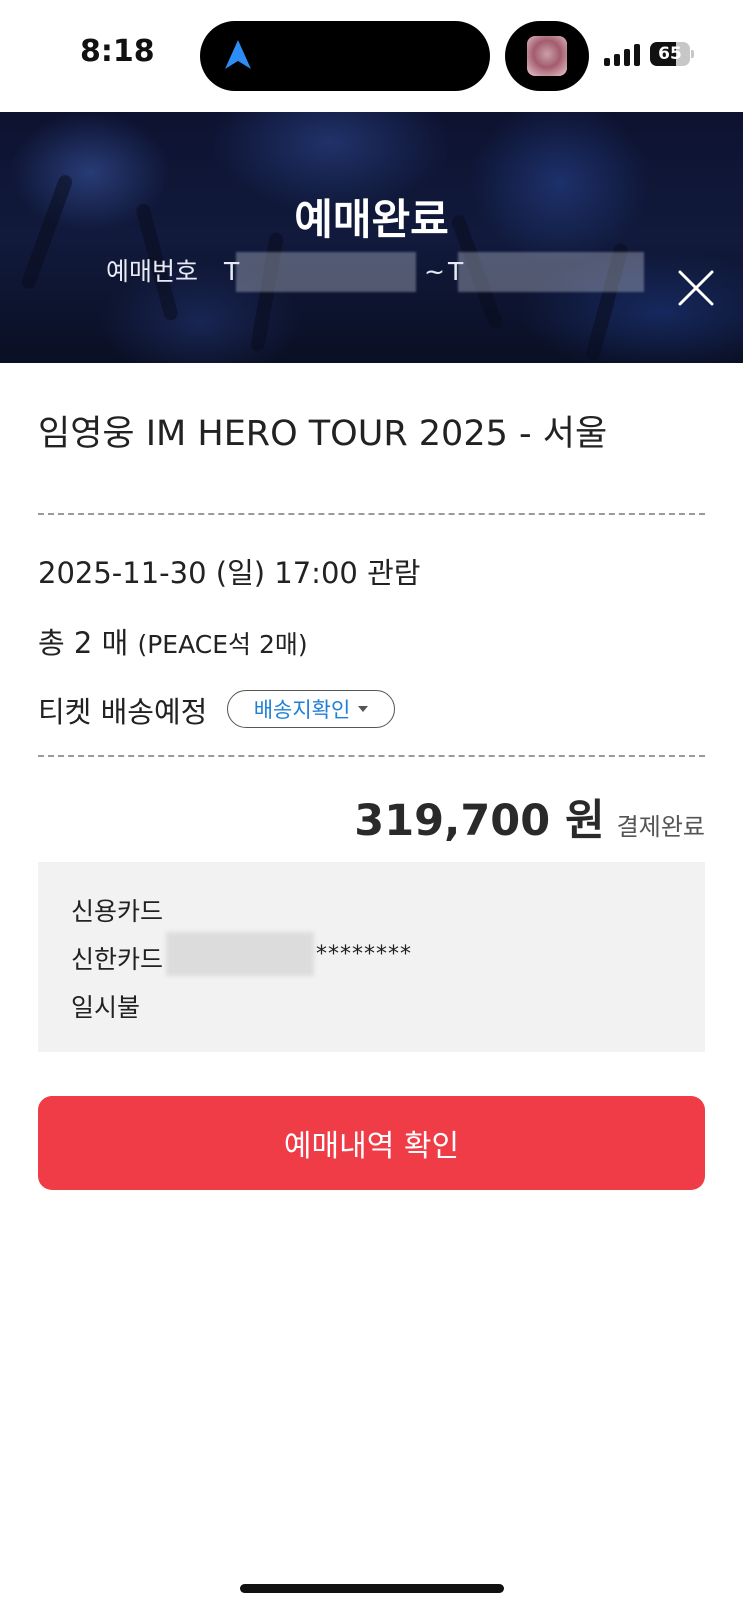  I want to click on card-name: 신한카드, so click(117, 959).